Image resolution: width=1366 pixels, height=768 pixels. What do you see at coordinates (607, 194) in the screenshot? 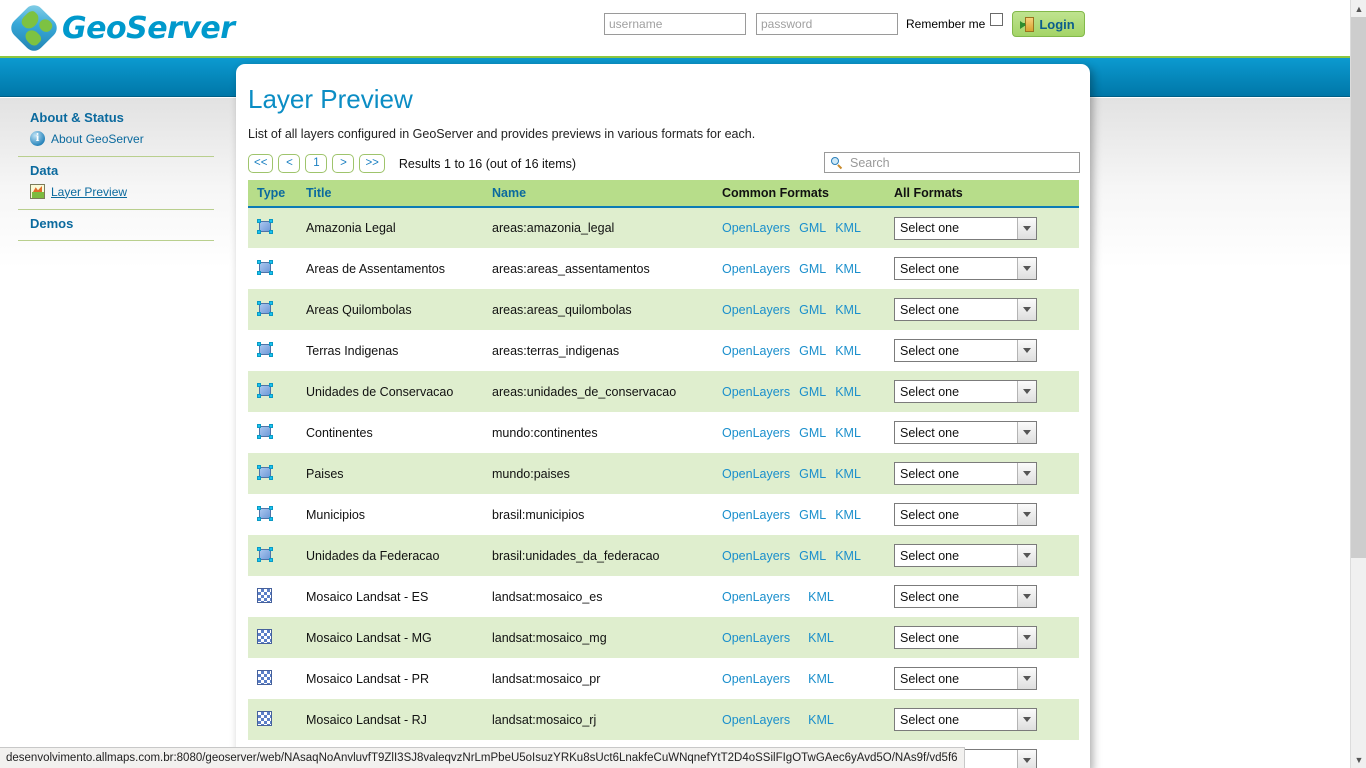
I see `column-header-name: Name` at bounding box center [607, 194].